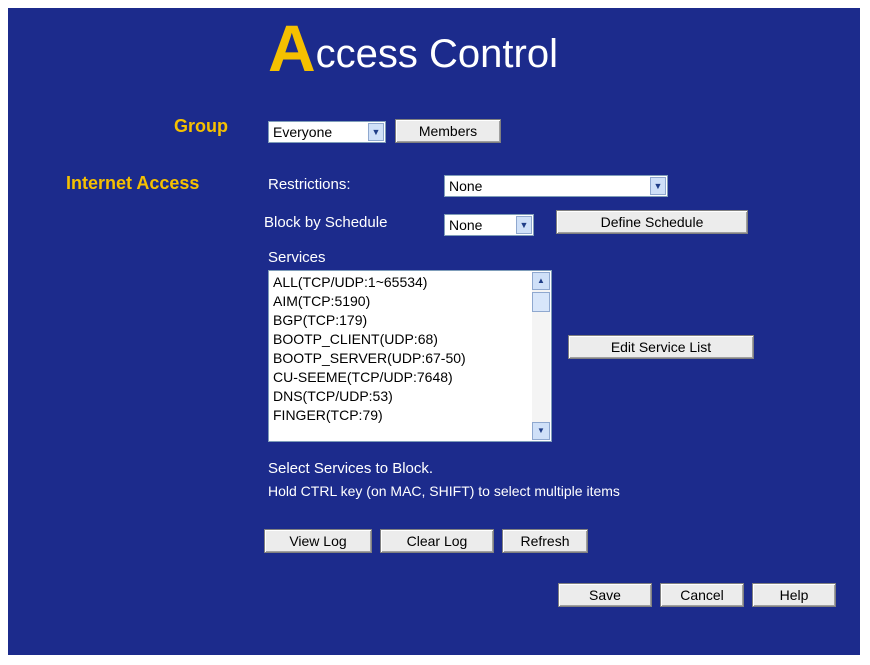  I want to click on services-hint-1: Select Services to Block., so click(351, 468).